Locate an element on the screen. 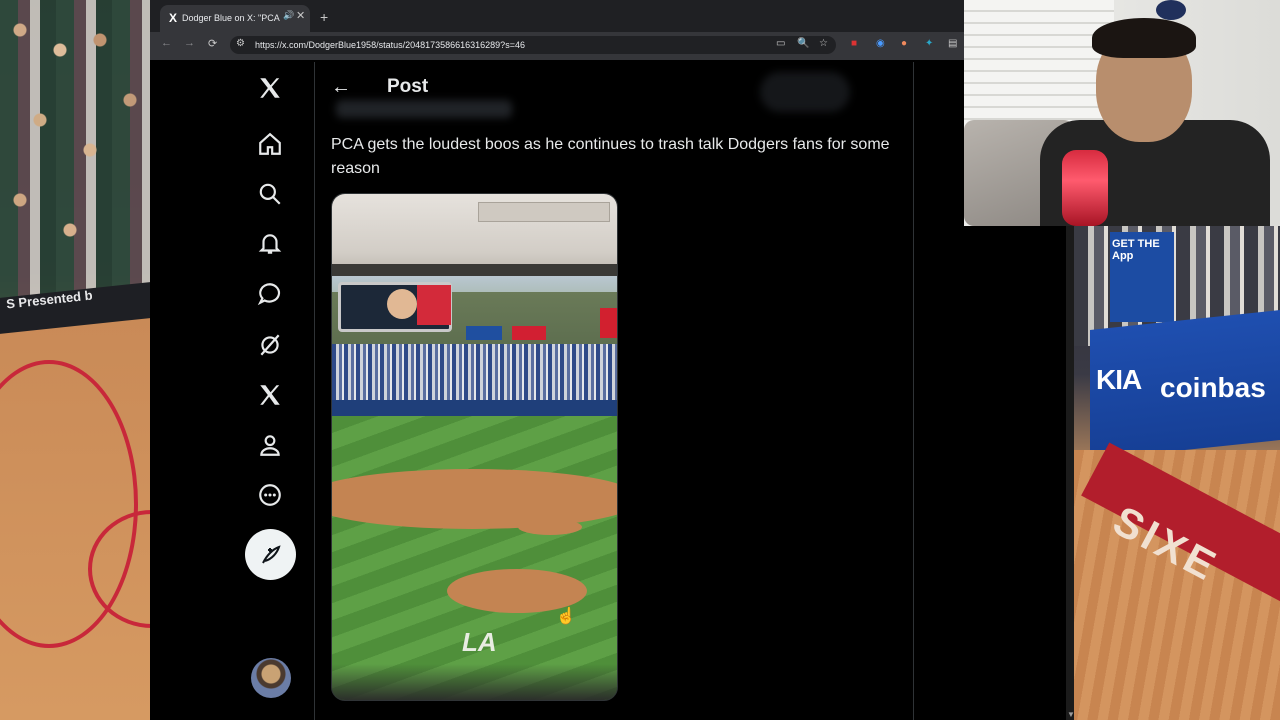 This screenshot has width=1280, height=720. compose-post-button is located at coordinates (270, 554).